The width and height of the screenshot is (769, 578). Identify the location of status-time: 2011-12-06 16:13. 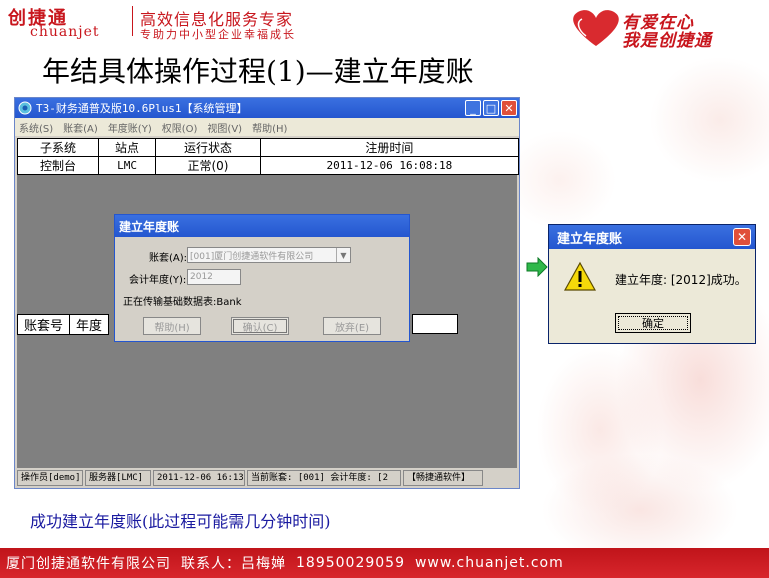
(199, 478).